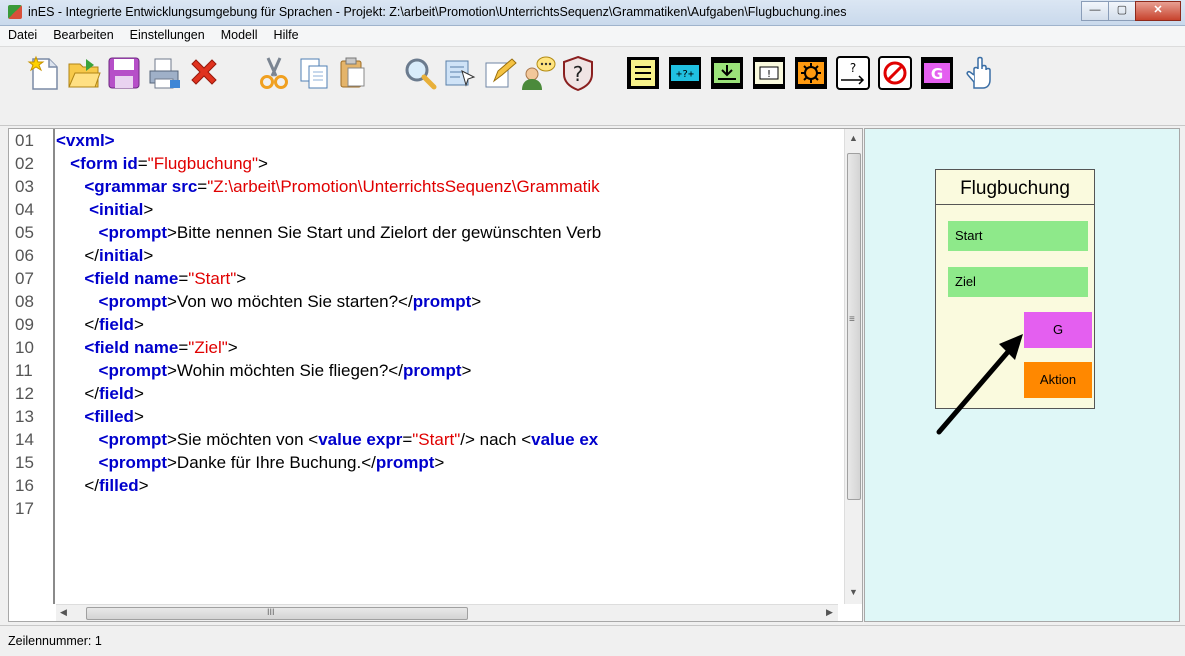 The image size is (1185, 656). Describe the element at coordinates (447, 416) in the screenshot. I see `code-line: <filled>` at that location.